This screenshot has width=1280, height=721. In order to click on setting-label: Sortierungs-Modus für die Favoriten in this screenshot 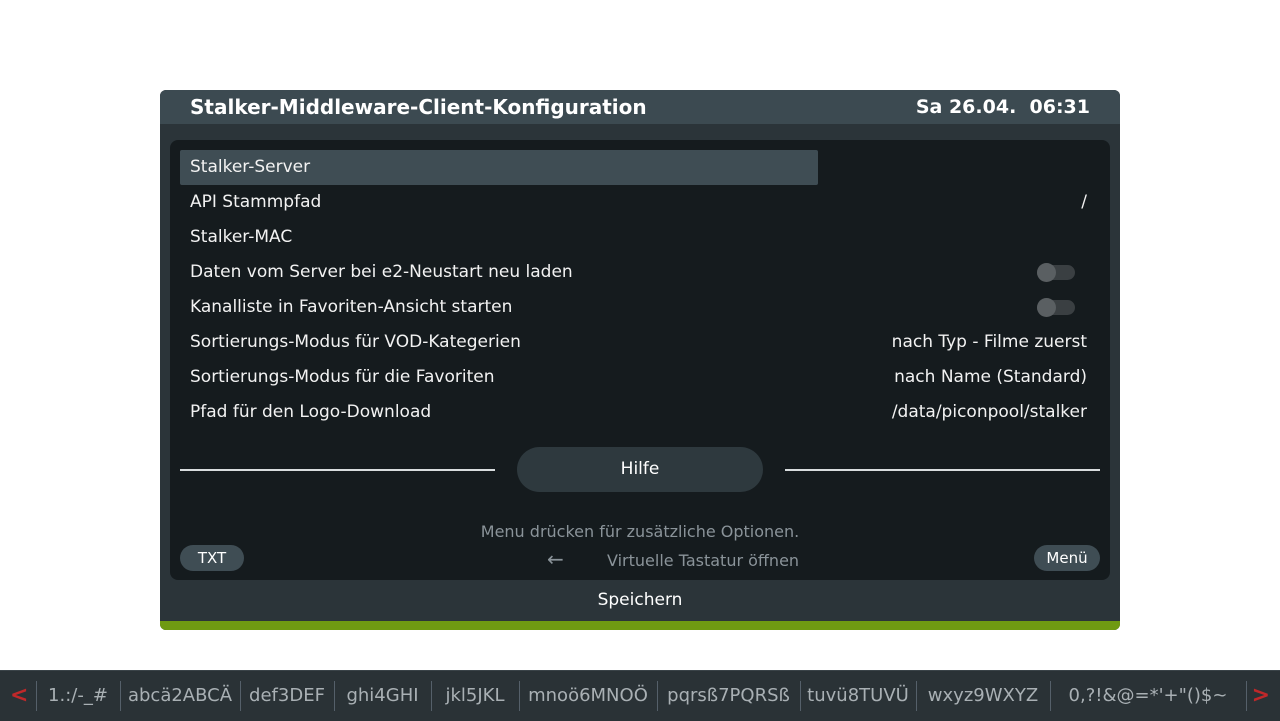, I will do `click(342, 377)`.